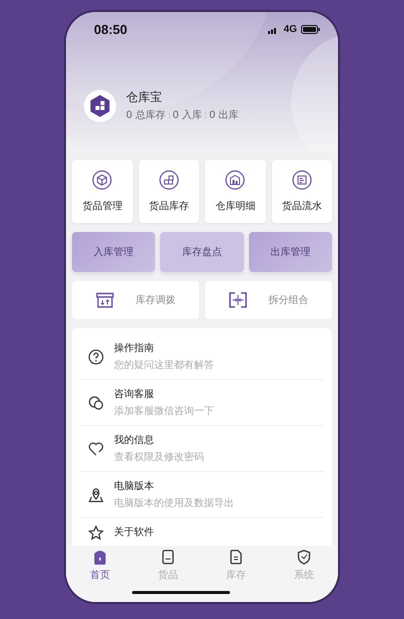 This screenshot has width=404, height=619. I want to click on shortcut-label: 货品管理, so click(102, 206).